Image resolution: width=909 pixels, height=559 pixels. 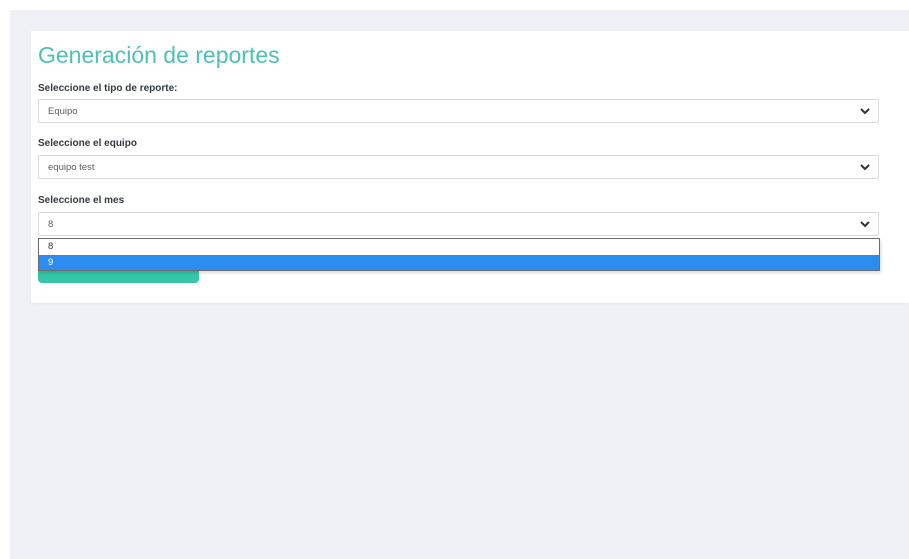 I want to click on report-type-label: Seleccione el tipo de reporte:, so click(x=108, y=88).